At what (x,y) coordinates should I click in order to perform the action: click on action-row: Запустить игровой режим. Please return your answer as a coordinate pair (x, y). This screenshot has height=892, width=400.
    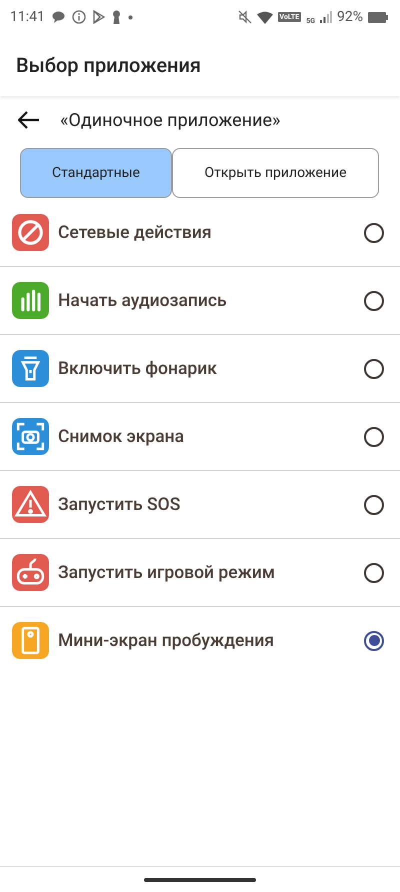
    Looking at the image, I should click on (200, 573).